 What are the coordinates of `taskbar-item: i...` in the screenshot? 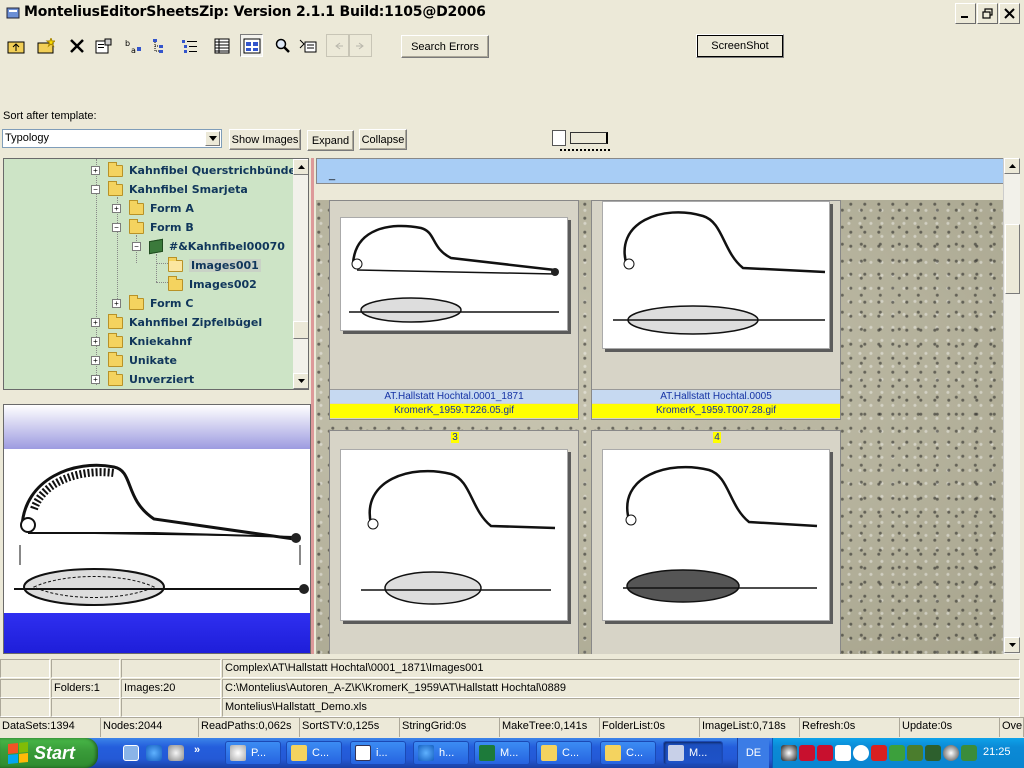 It's located at (378, 753).